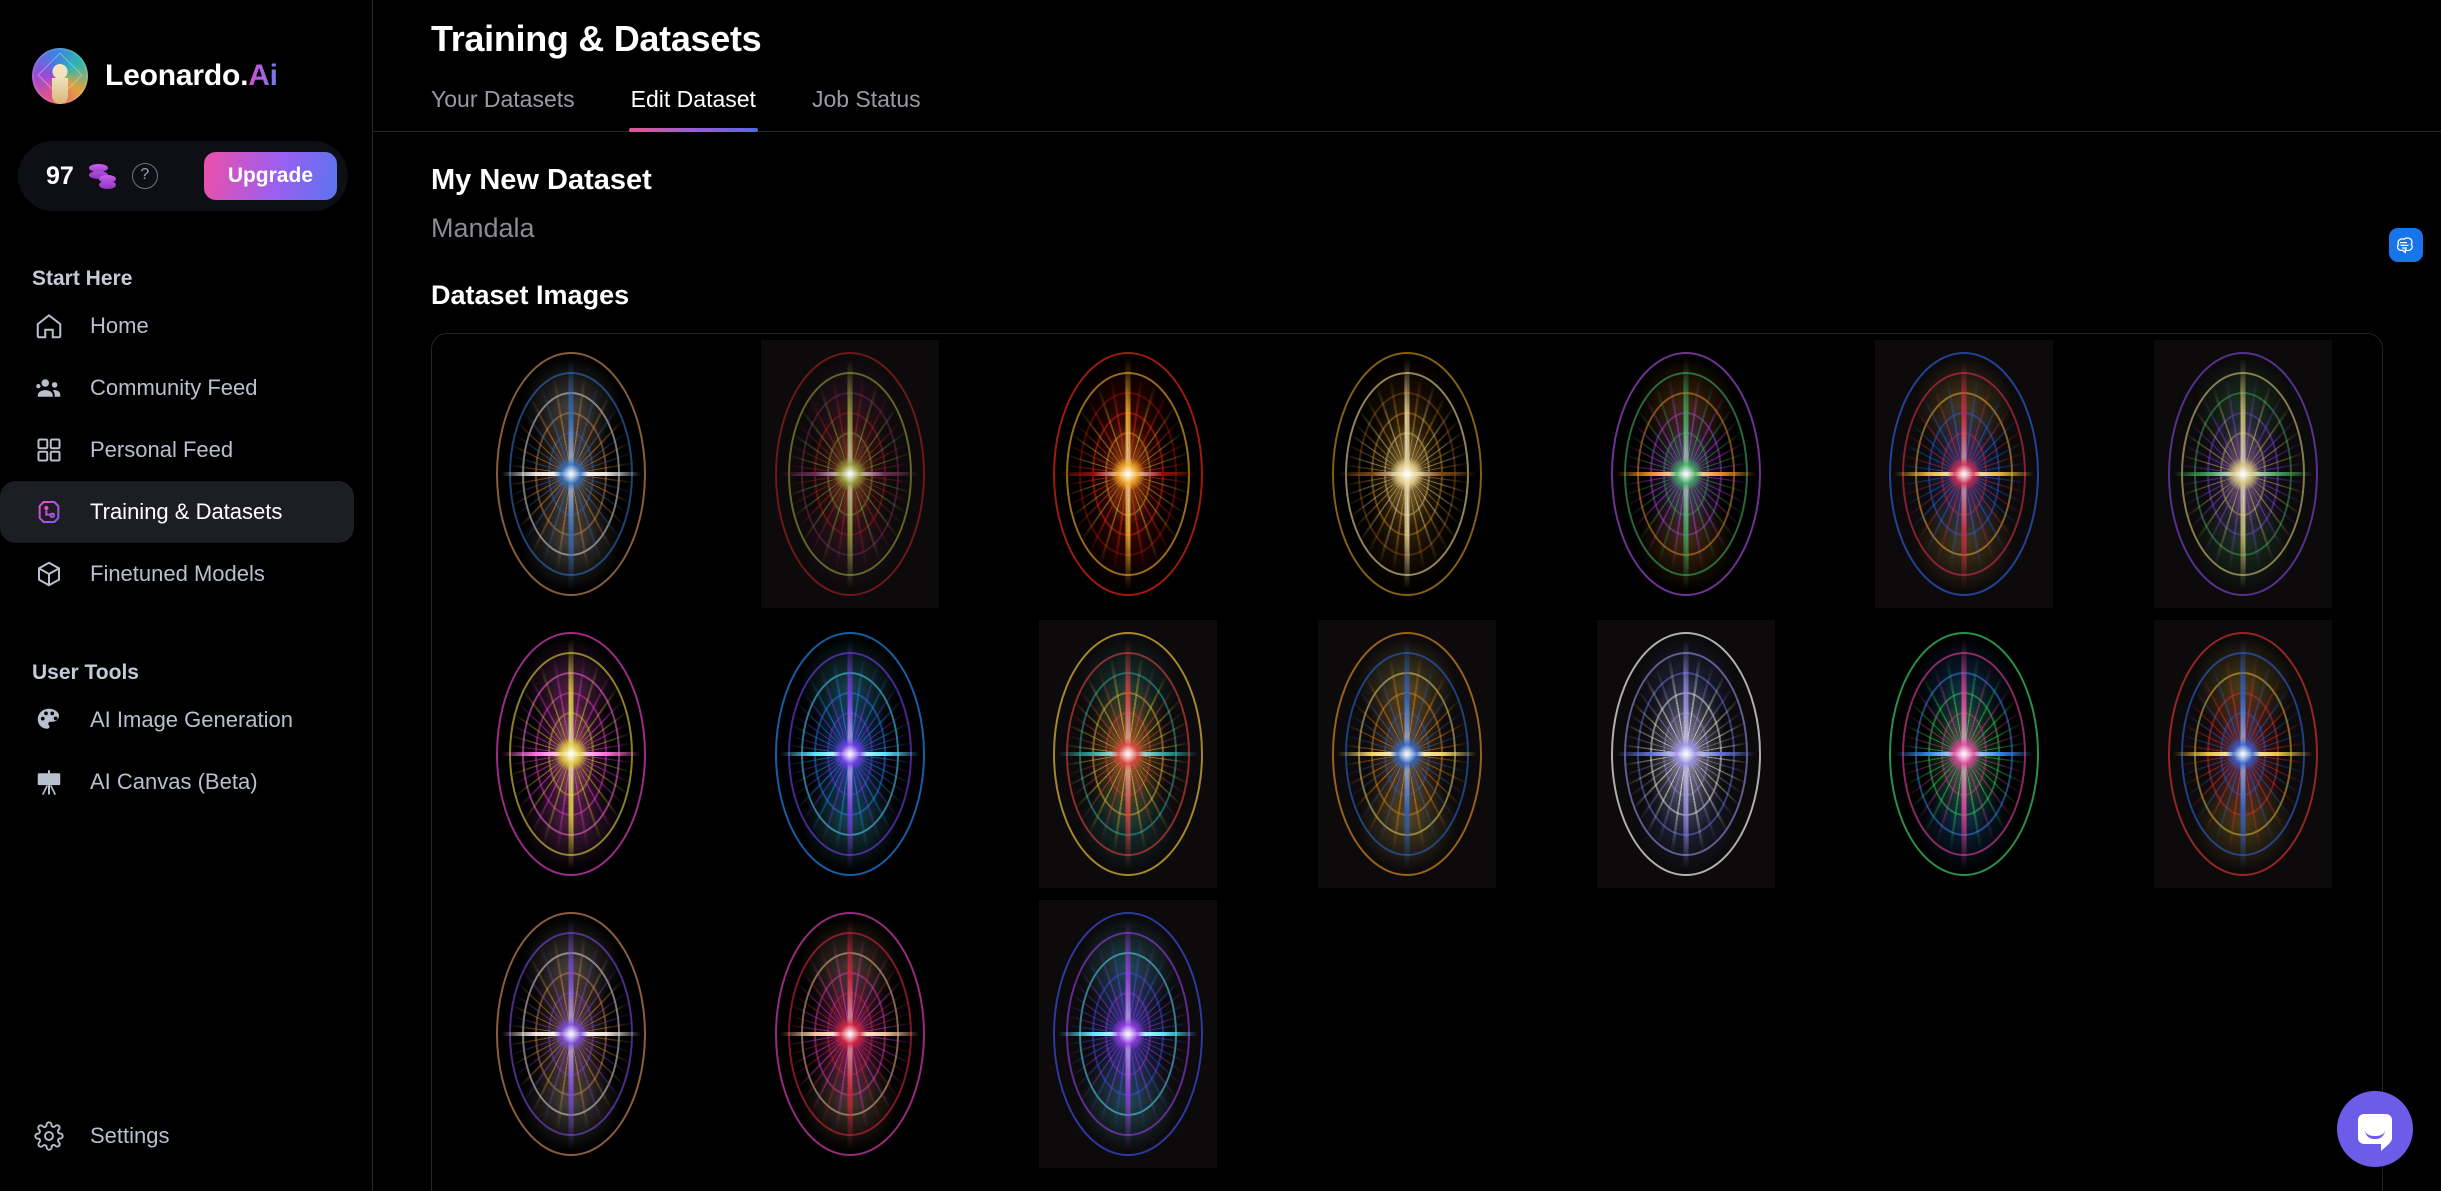  What do you see at coordinates (517, 103) in the screenshot?
I see `tab-your-datasets: Your Datasets` at bounding box center [517, 103].